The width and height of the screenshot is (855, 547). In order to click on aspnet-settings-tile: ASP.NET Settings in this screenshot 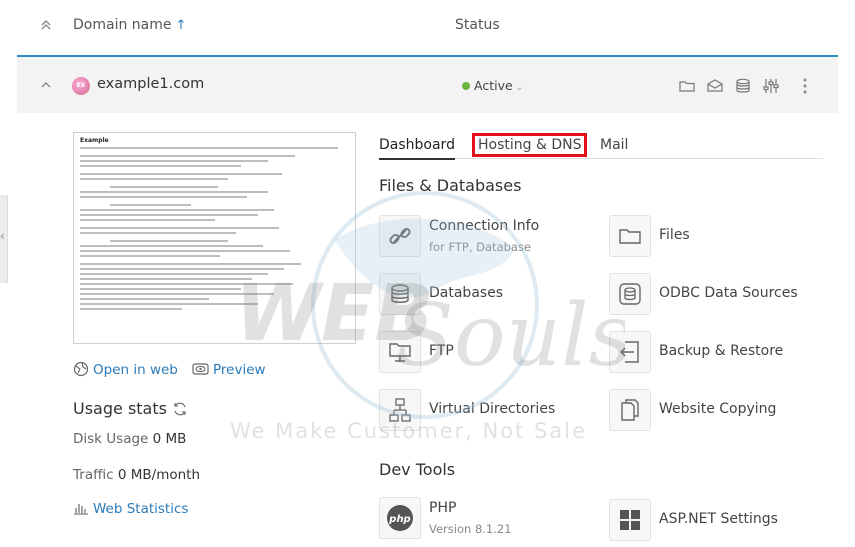, I will do `click(719, 522)`.